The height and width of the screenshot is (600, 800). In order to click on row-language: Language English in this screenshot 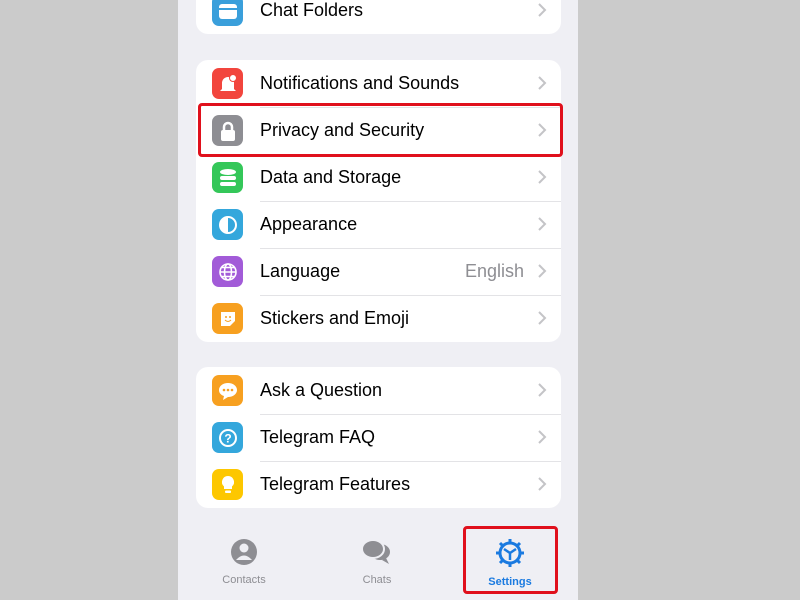, I will do `click(378, 271)`.